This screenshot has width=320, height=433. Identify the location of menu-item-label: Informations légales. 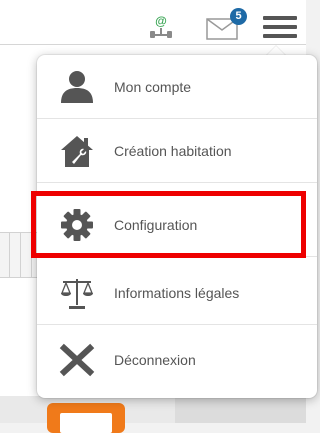
(177, 293).